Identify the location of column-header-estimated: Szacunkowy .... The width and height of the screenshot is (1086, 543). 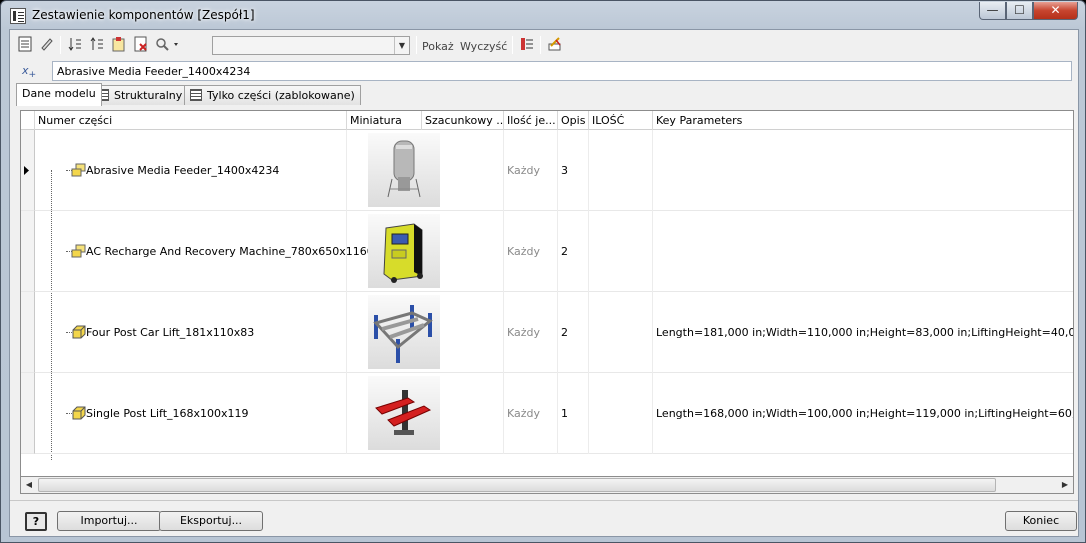
(463, 120).